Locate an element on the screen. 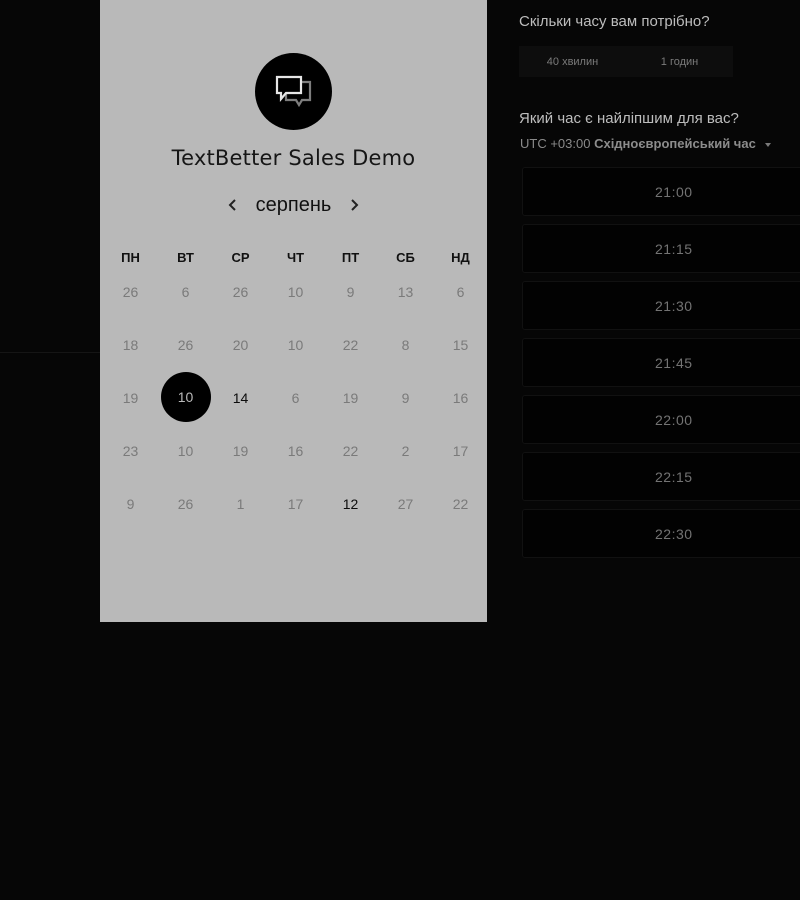  calendar-day: 15 is located at coordinates (460, 344).